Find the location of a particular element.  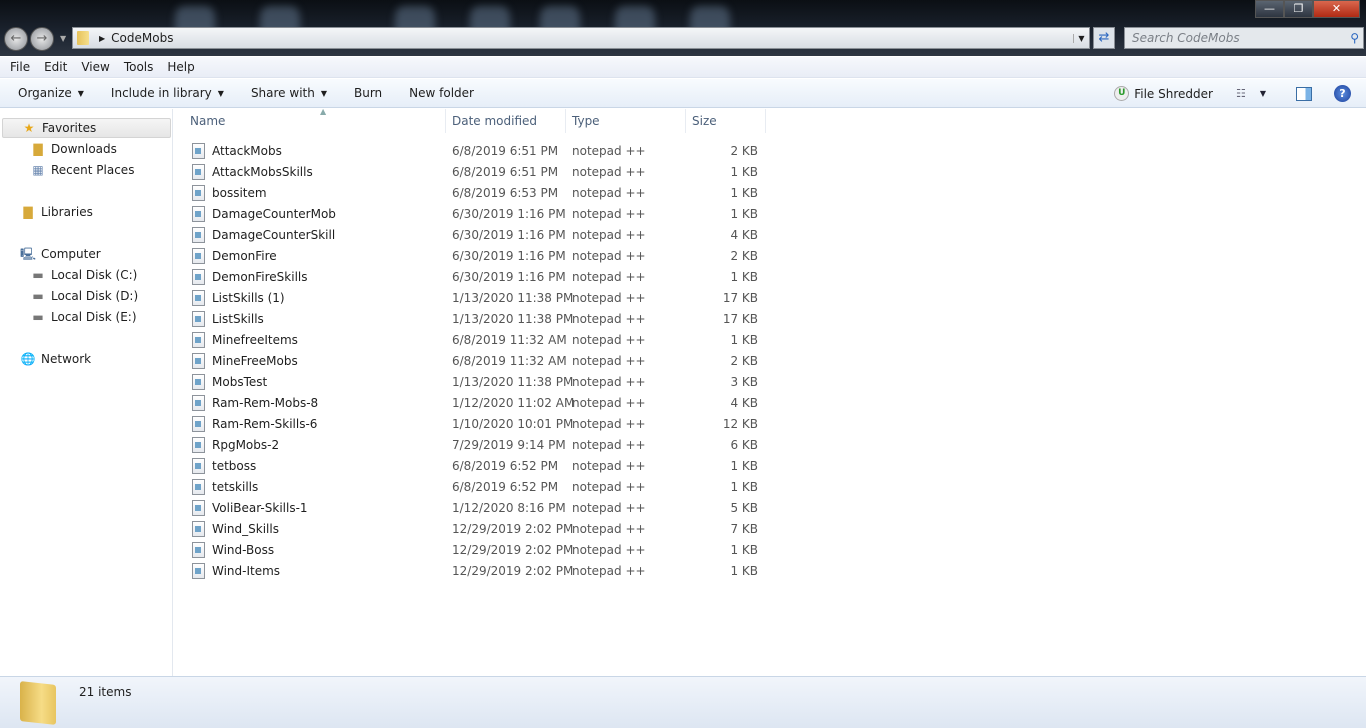

close-button: ✕ is located at coordinates (1336, 9).